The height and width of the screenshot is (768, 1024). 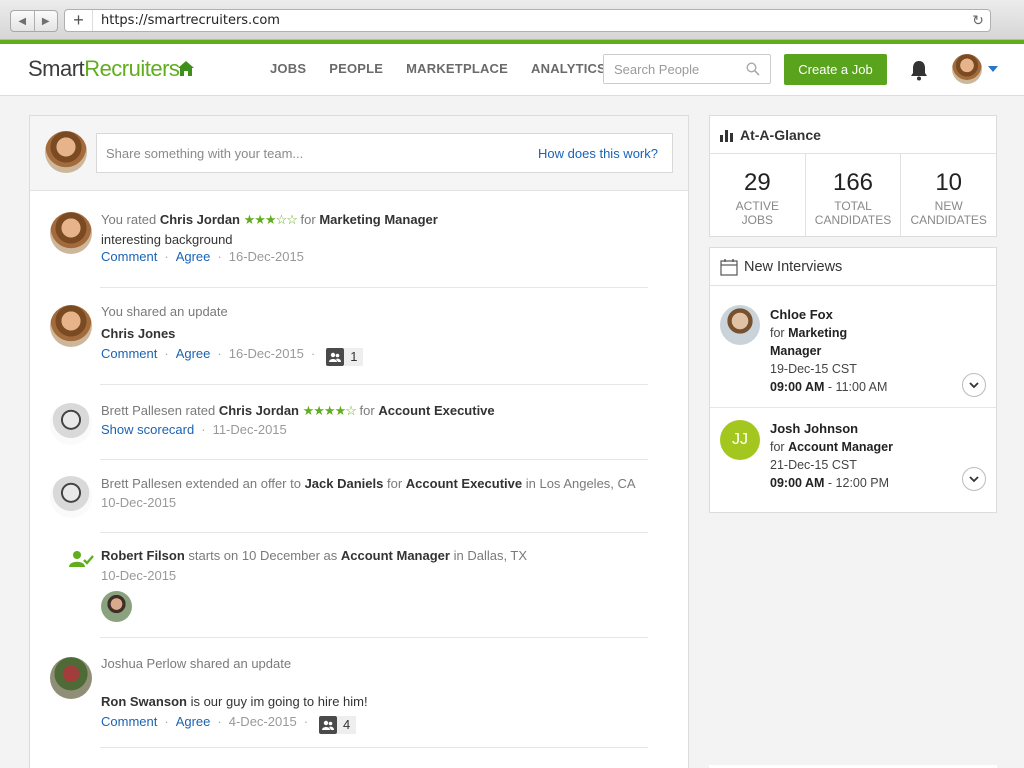 I want to click on stat-label: TOTAL, so click(x=853, y=206).